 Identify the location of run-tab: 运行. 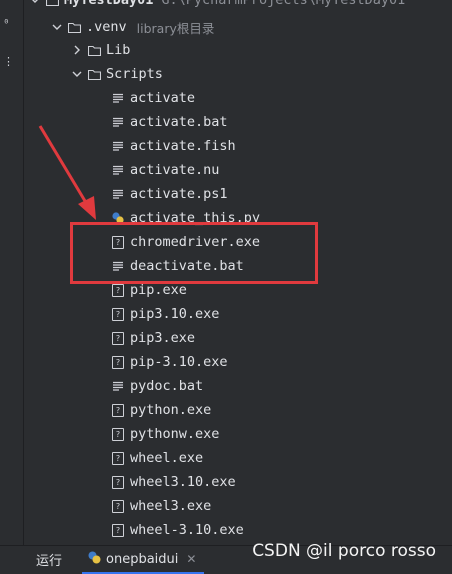
(49, 559).